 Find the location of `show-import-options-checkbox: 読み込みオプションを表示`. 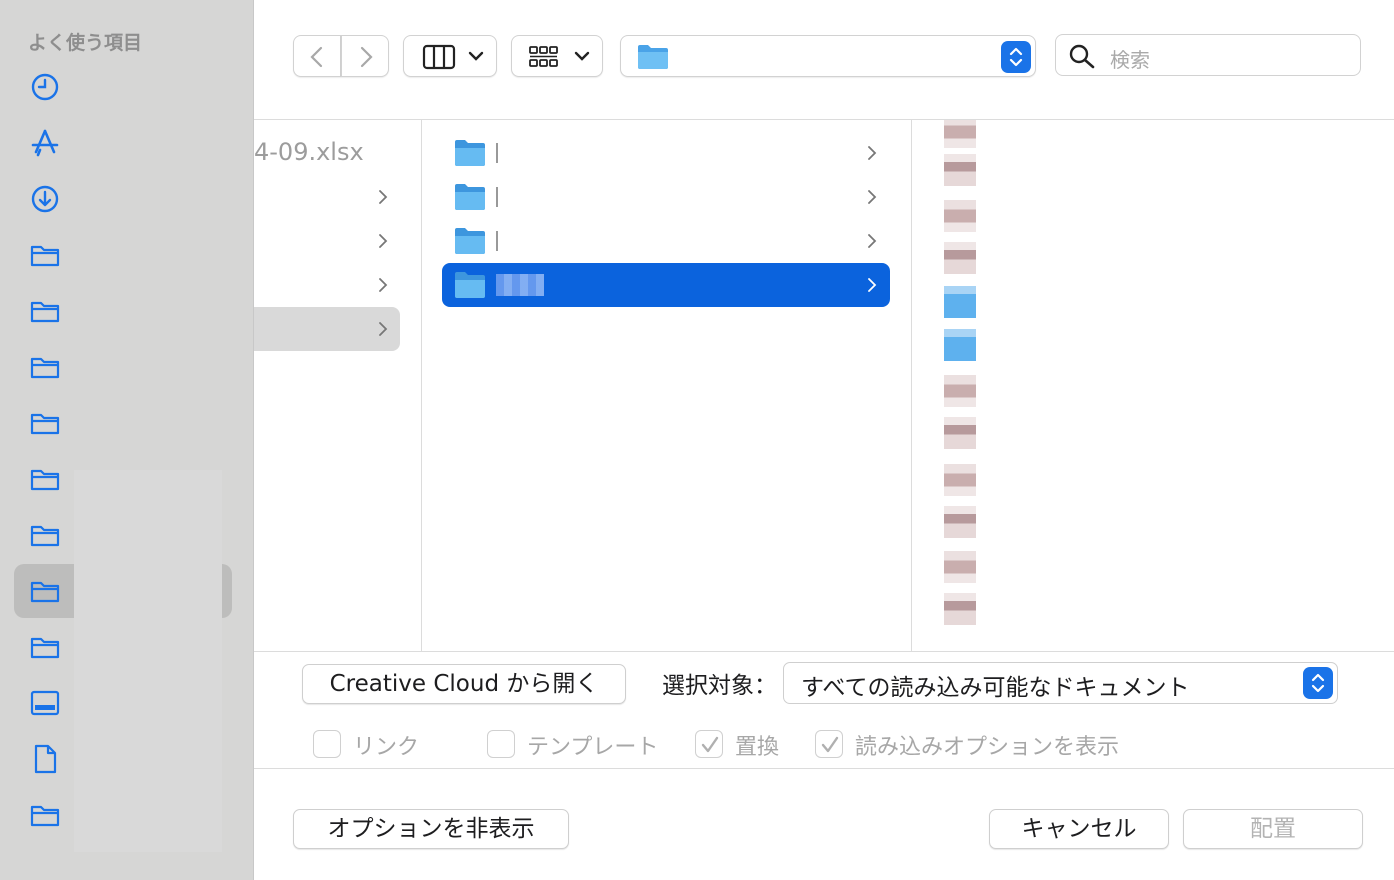

show-import-options-checkbox: 読み込みオプションを表示 is located at coordinates (975, 744).